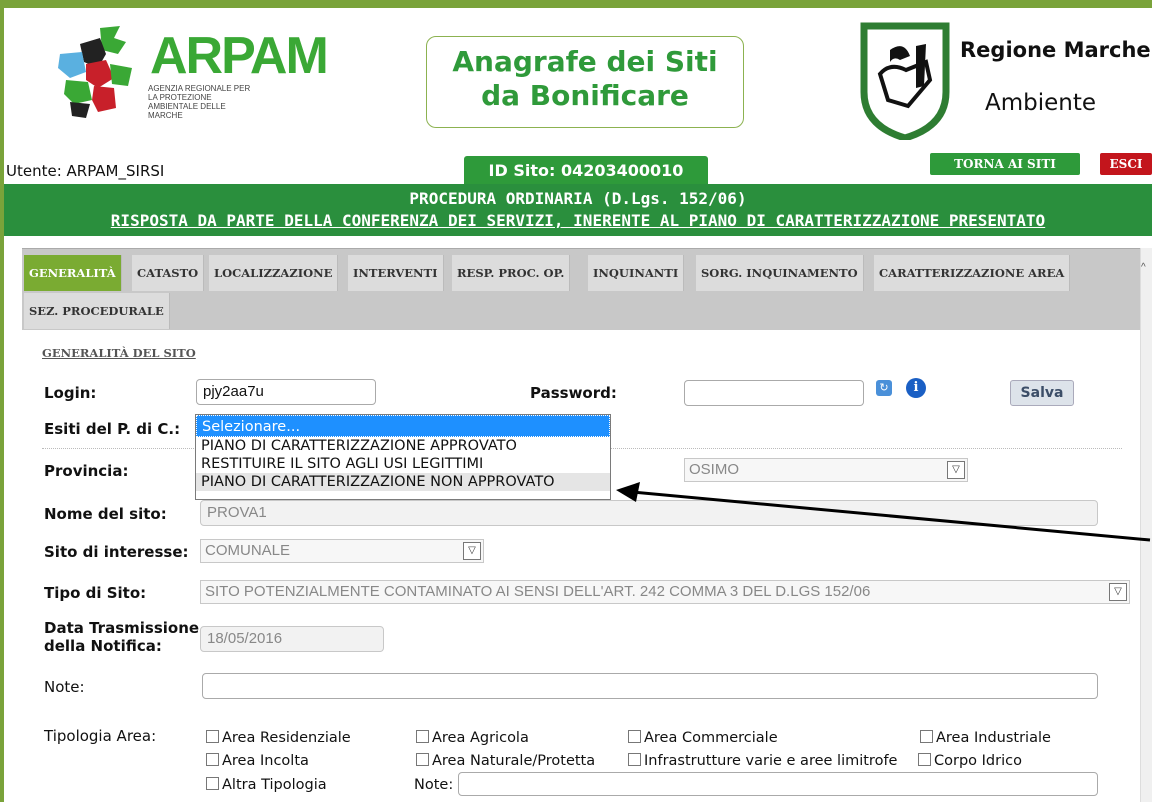  What do you see at coordinates (100, 736) in the screenshot?
I see `tipologia-area-label: Tipologia Area:` at bounding box center [100, 736].